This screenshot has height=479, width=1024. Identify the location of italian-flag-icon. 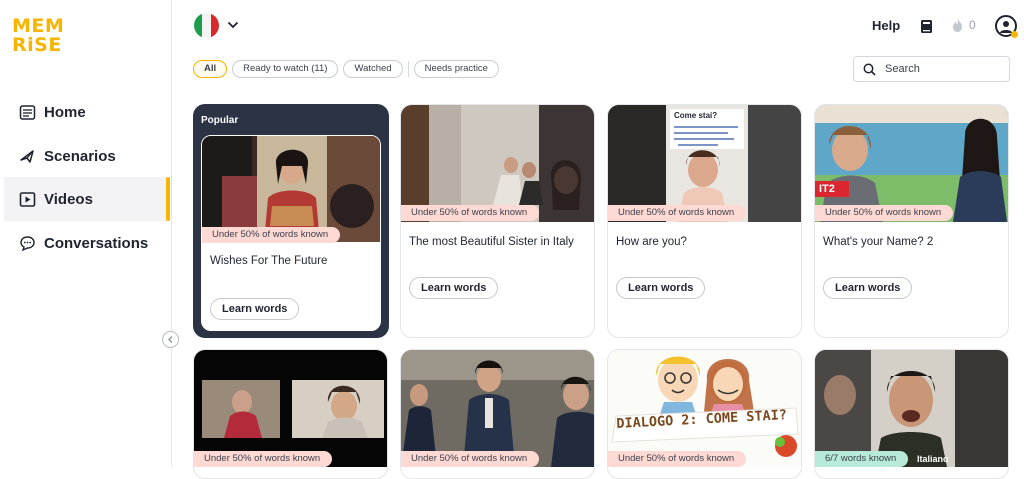
(206, 25).